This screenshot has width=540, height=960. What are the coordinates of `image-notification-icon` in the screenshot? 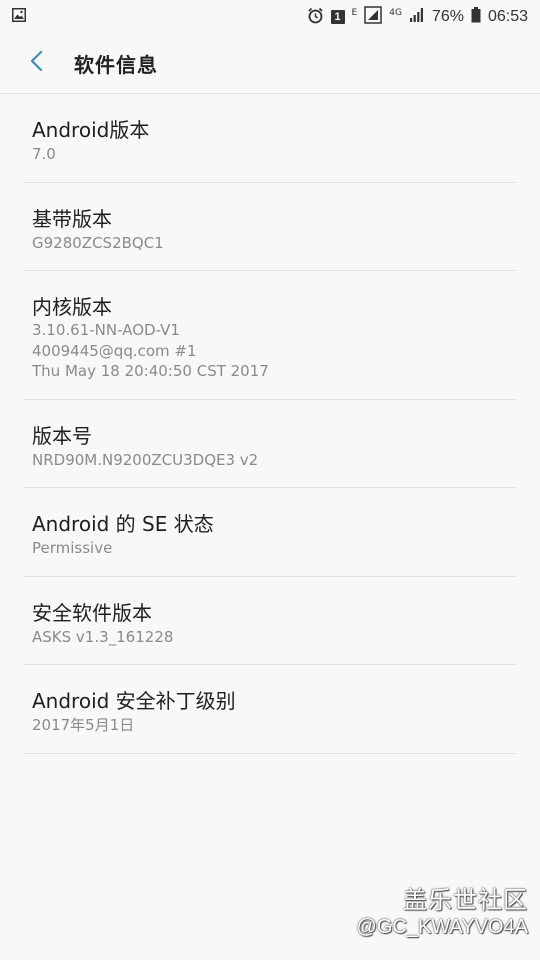 It's located at (19, 16).